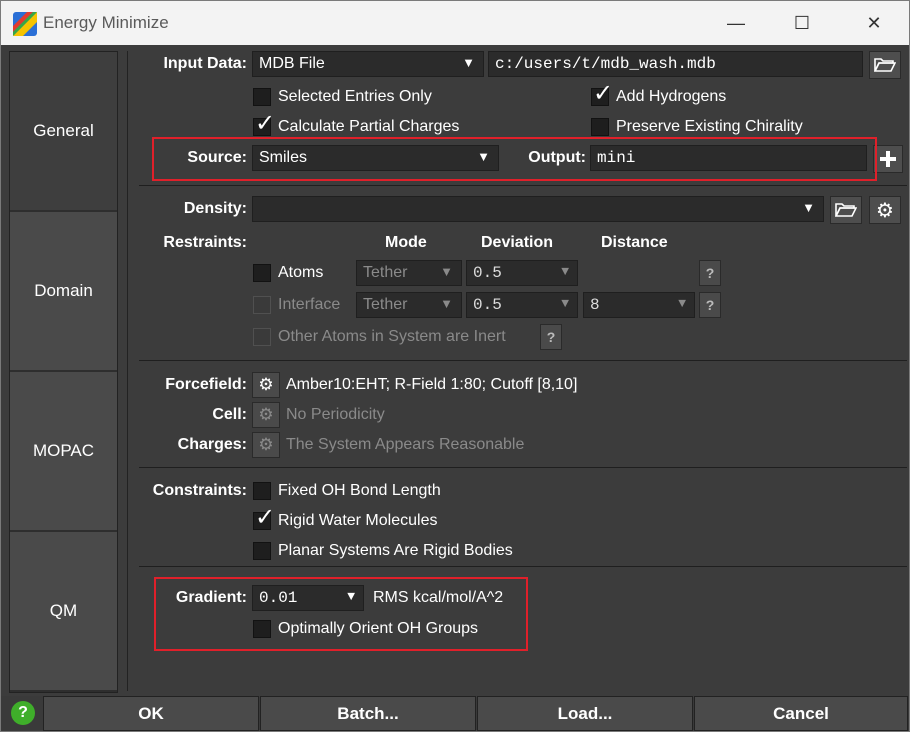  Describe the element at coordinates (369, 126) in the screenshot. I see `calculate-partial-charges-label: Calculate Partial Charges` at that location.